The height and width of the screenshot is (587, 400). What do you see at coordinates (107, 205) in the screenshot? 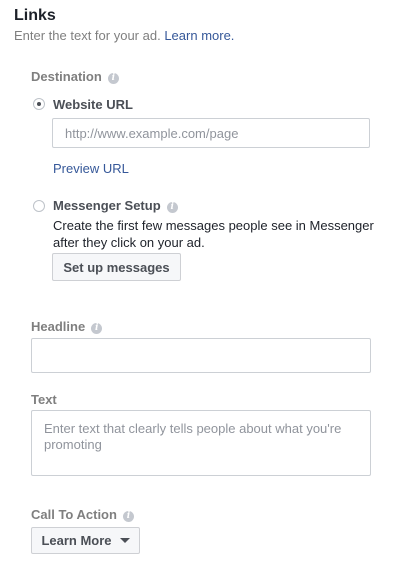
I see `messenger-setup-label-text: Messenger Setup` at bounding box center [107, 205].